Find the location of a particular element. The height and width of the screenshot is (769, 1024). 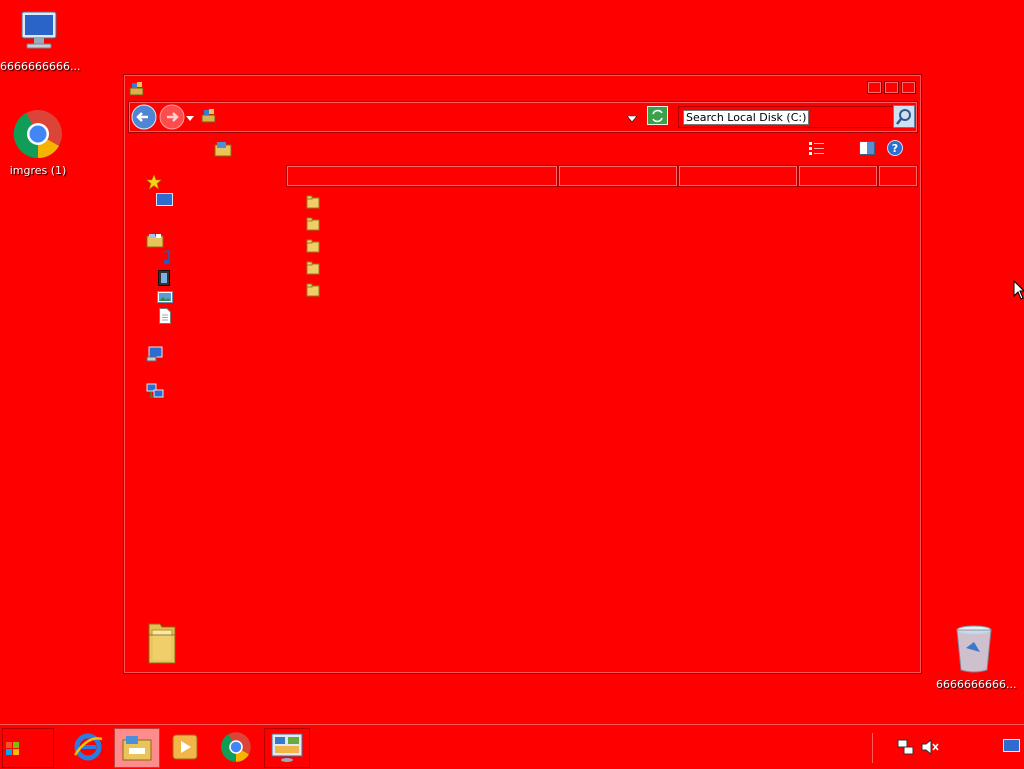

taskbar-internet-explorer is located at coordinates (88, 747).